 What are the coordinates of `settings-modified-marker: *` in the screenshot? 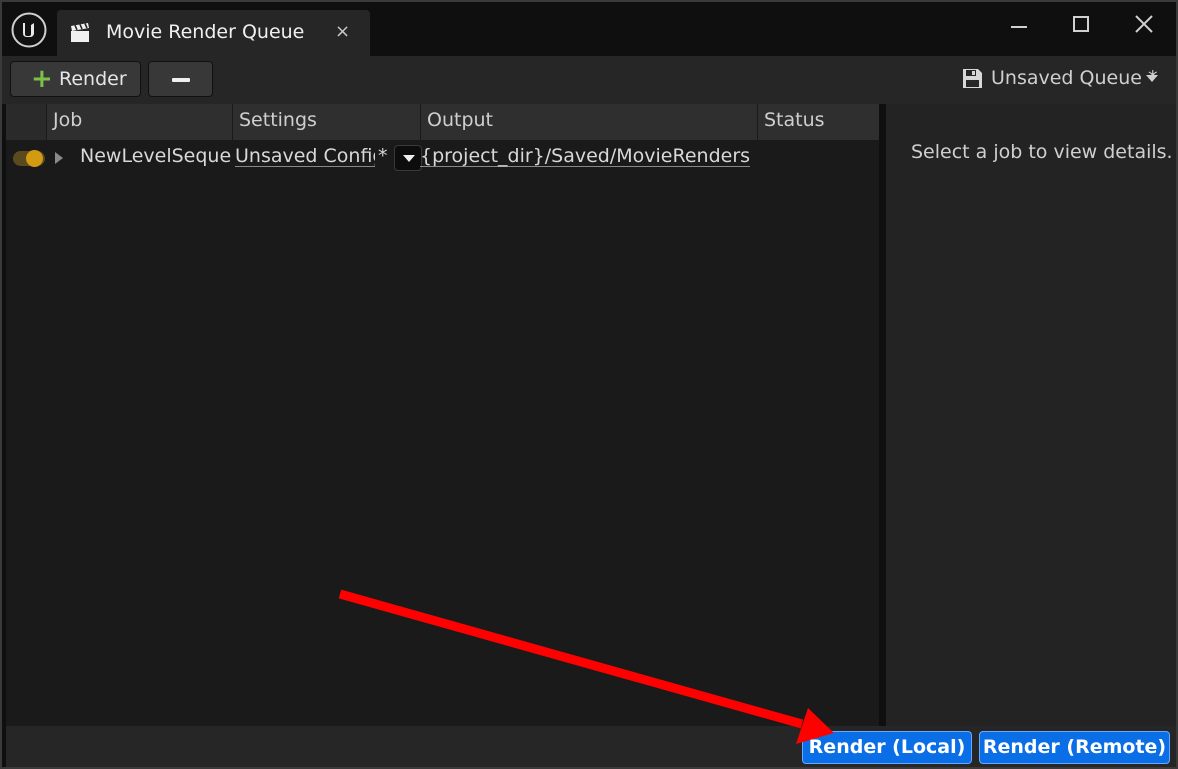 It's located at (383, 156).